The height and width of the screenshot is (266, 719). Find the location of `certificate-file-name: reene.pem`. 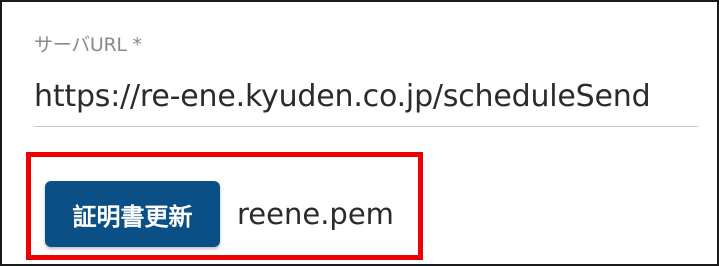

certificate-file-name: reene.pem is located at coordinates (315, 214).